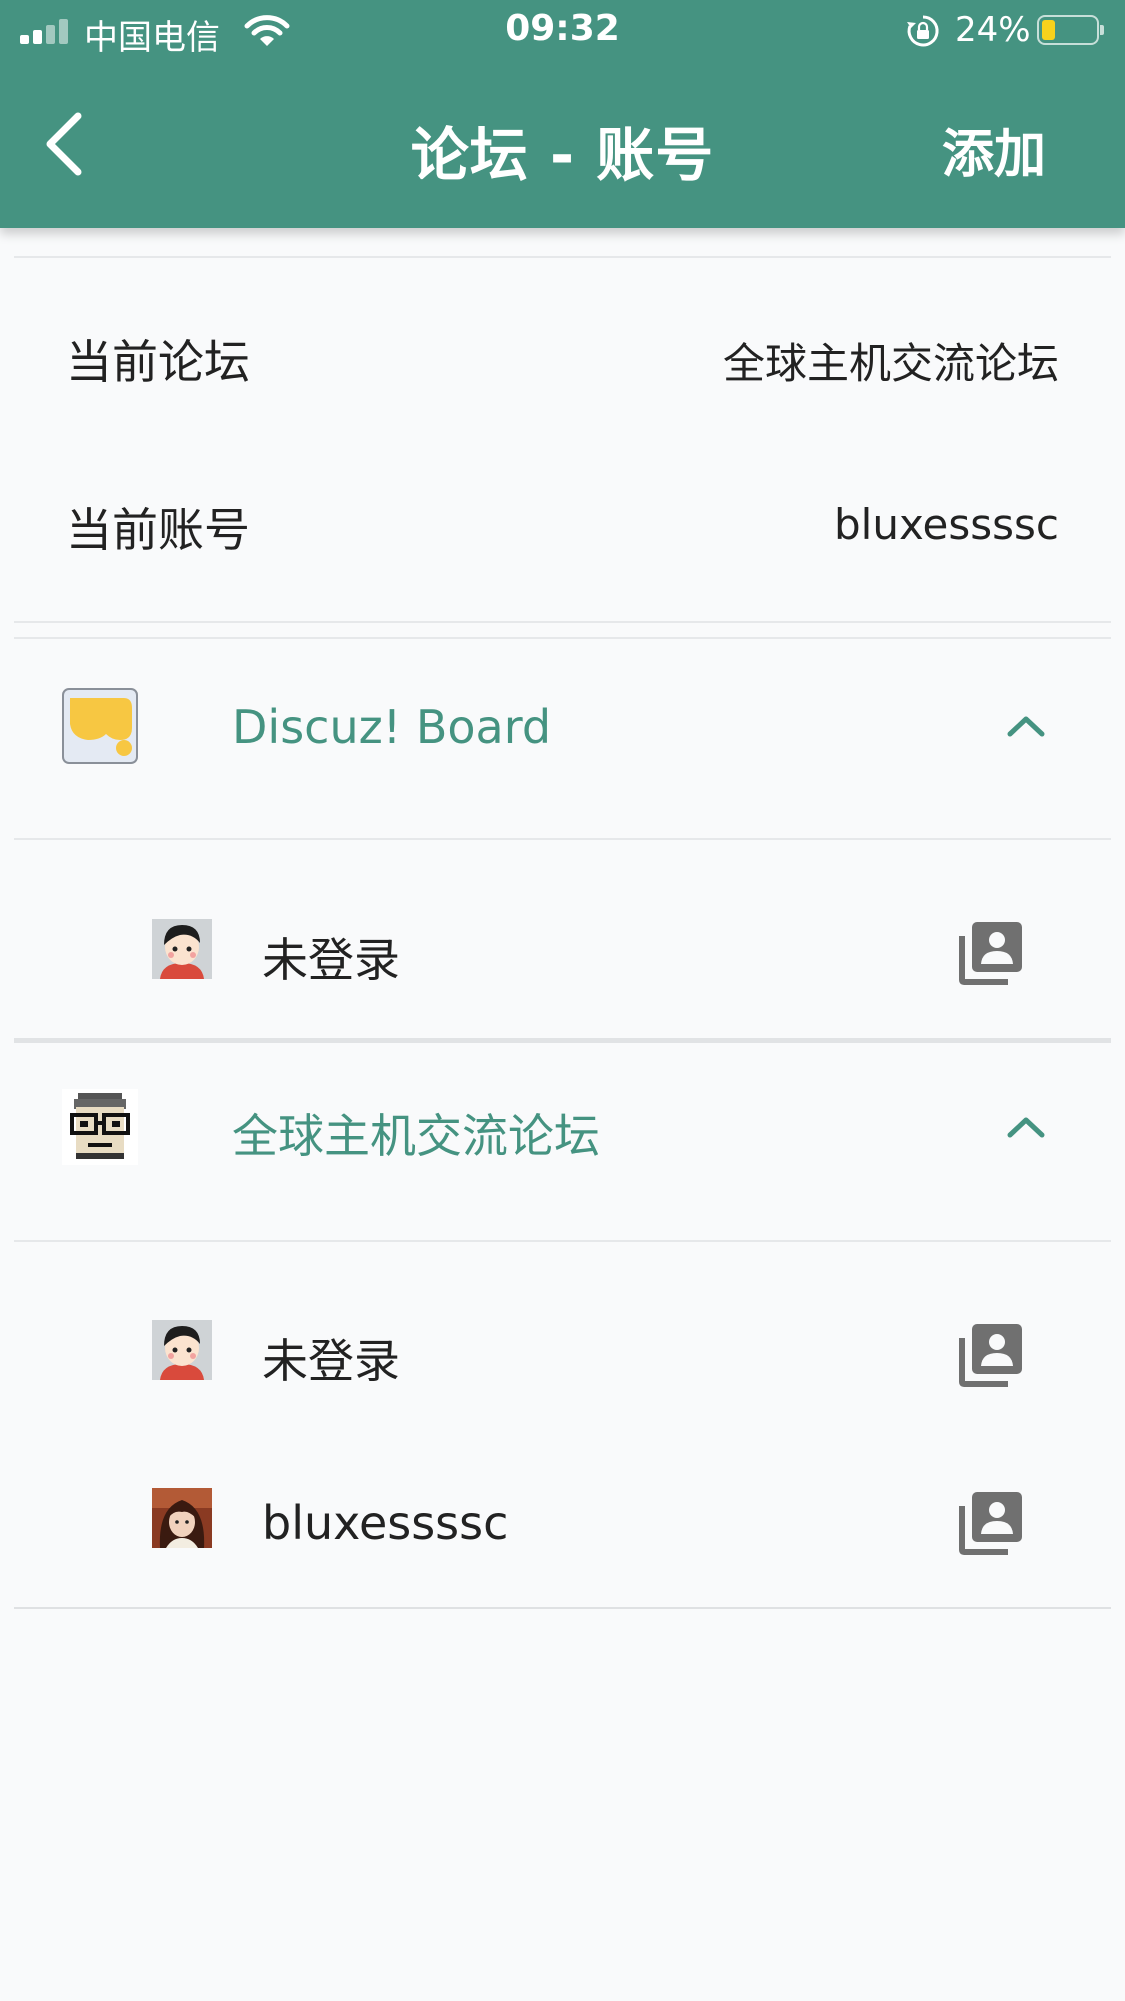 This screenshot has height=2001, width=1125. Describe the element at coordinates (562, 114) in the screenshot. I see `app-bar: 中国电信 09:32 24% 论坛 - 账号 添加` at that location.